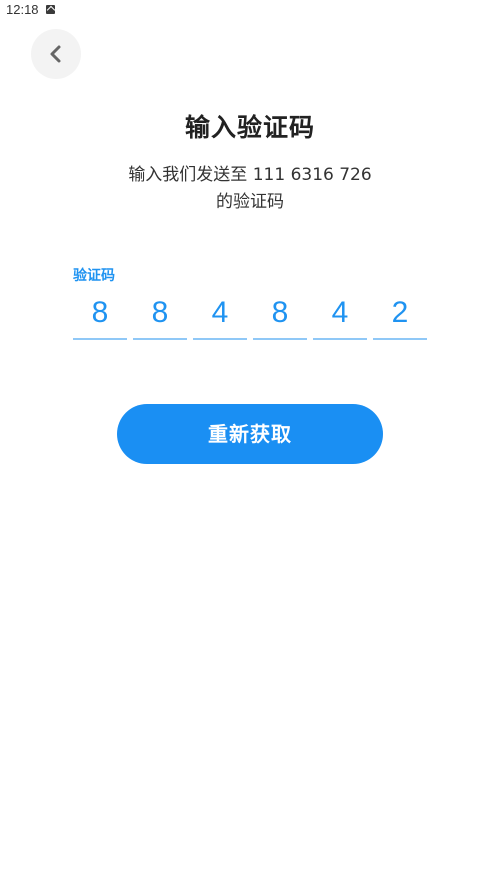  I want to click on code-label: 验证码, so click(94, 276).